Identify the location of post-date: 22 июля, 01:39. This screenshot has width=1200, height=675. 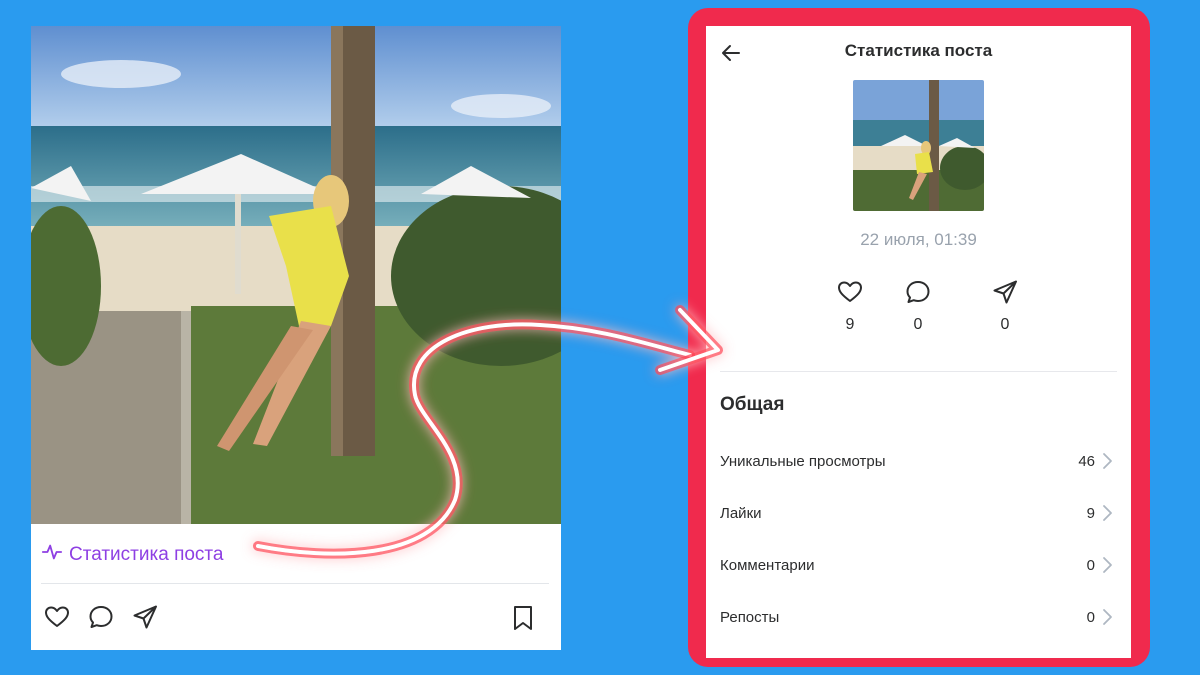
(918, 239).